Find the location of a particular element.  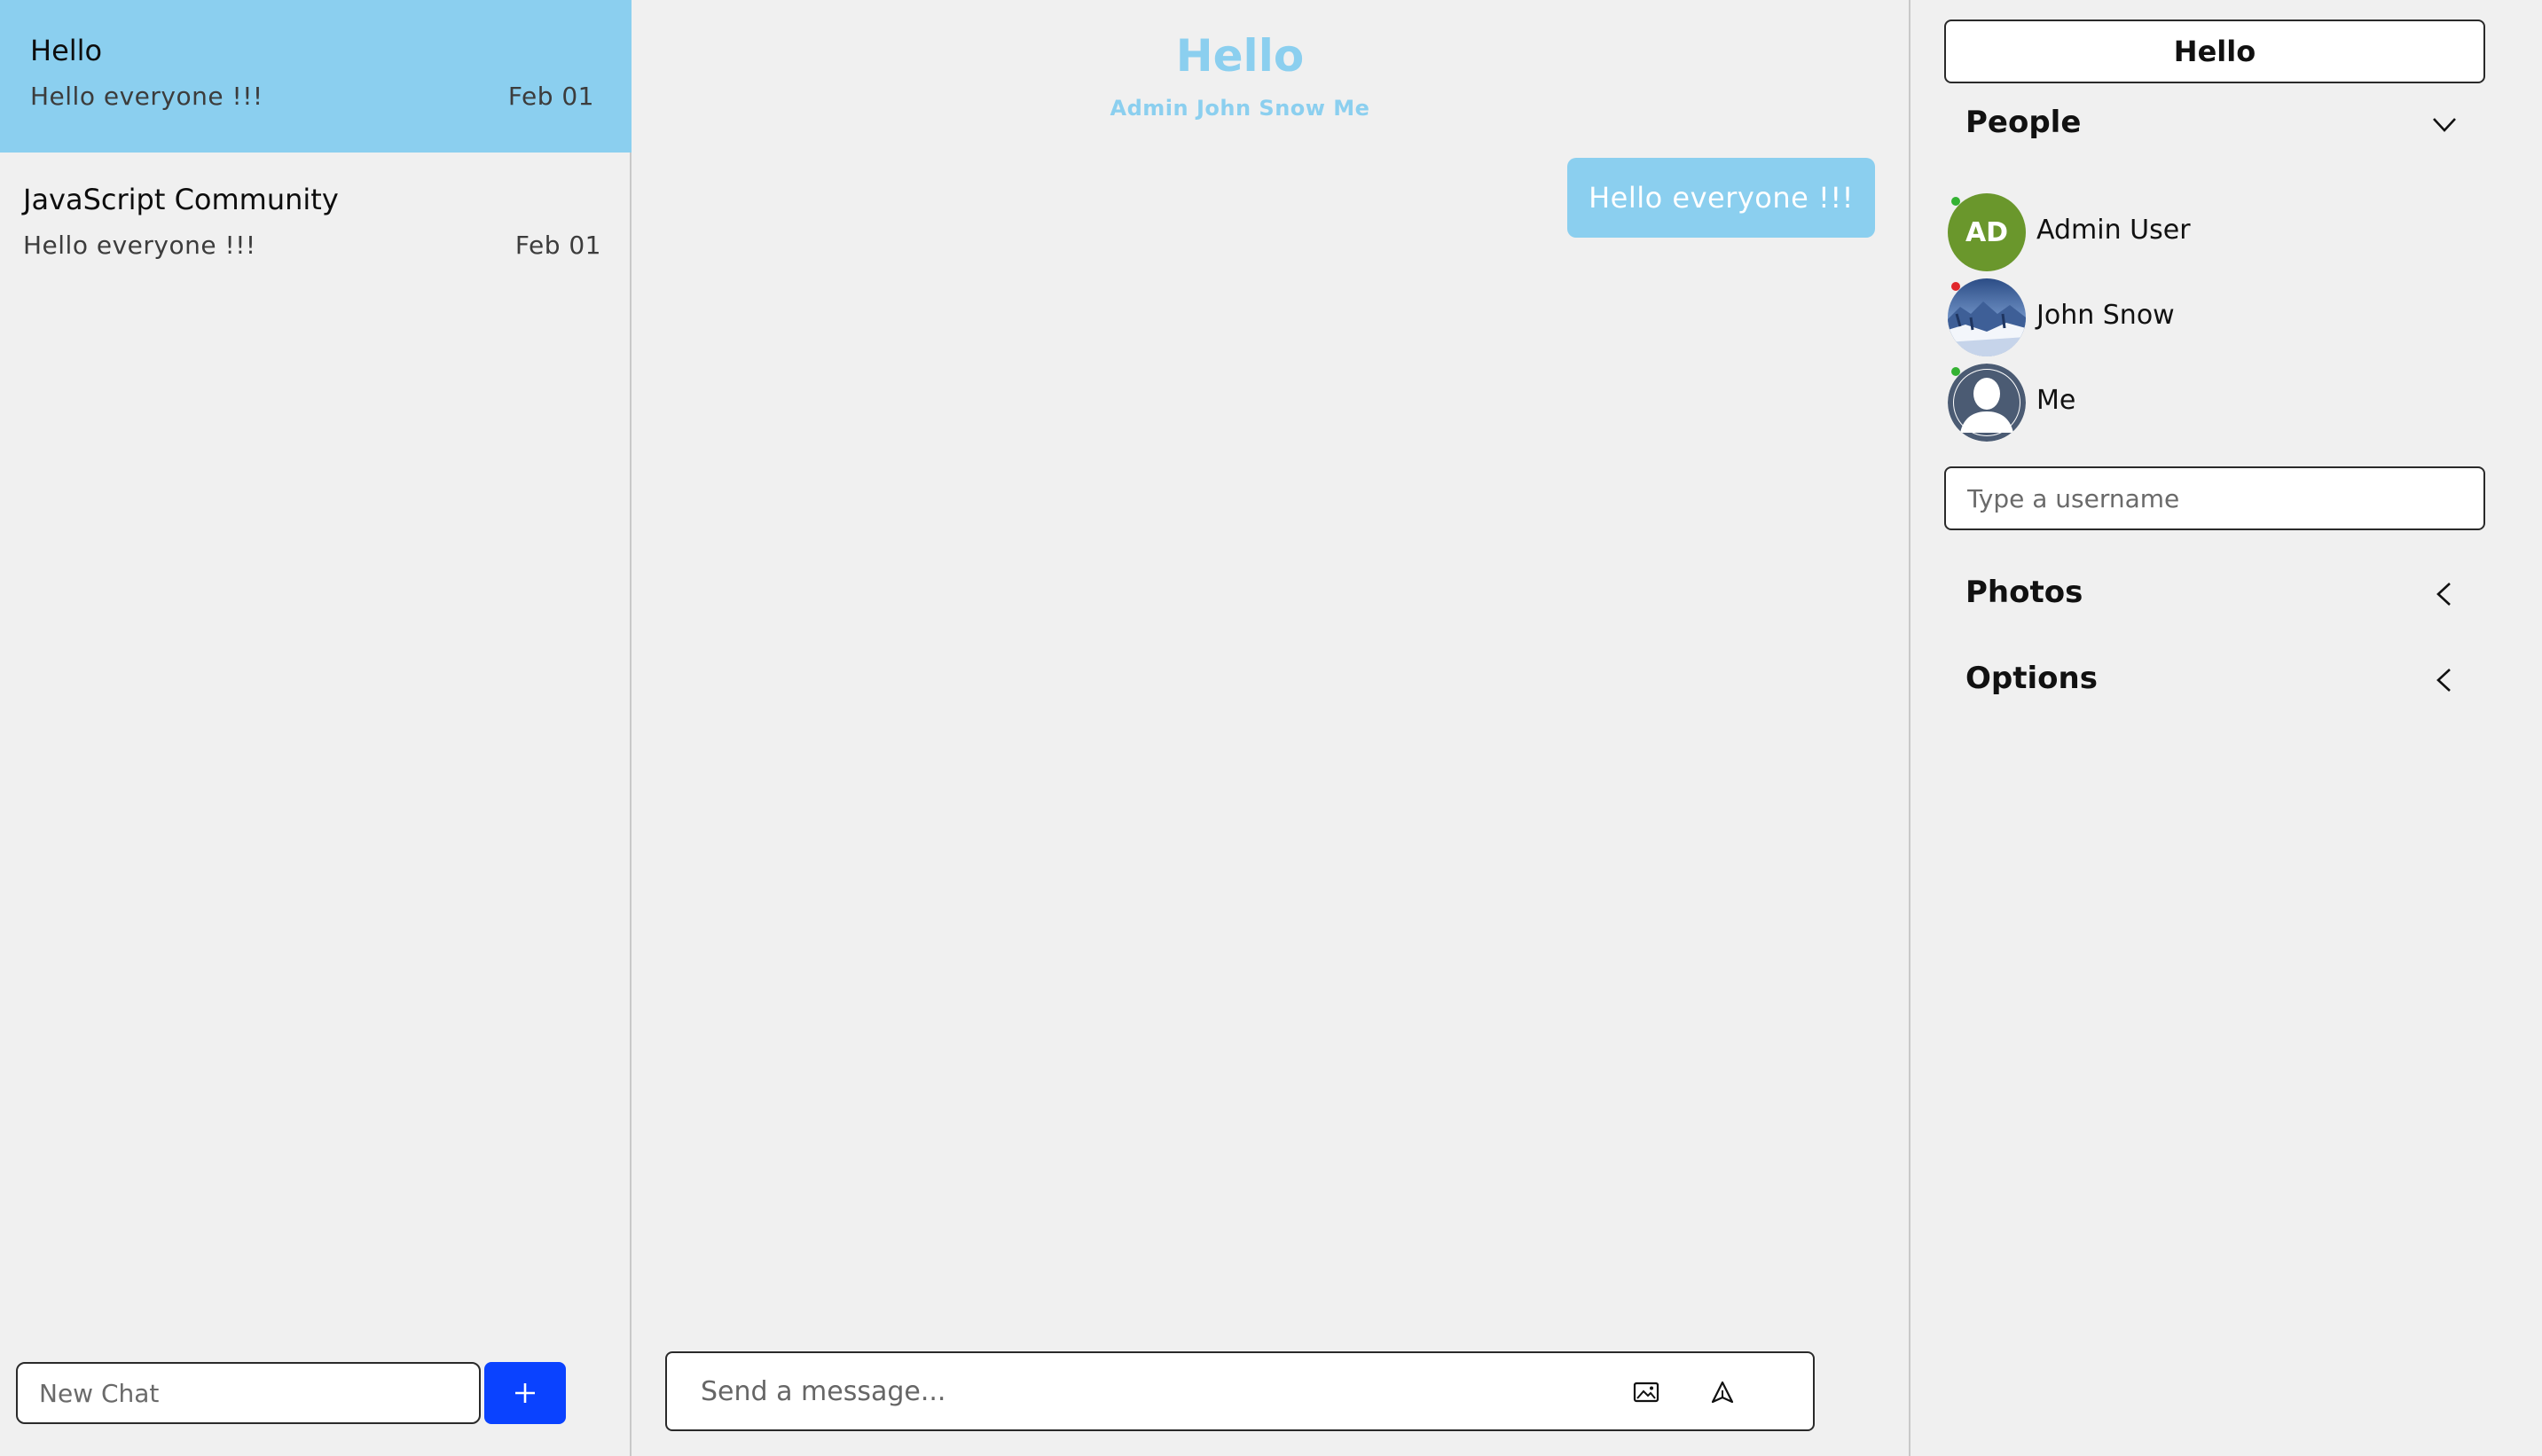

chat-title-field: Hello is located at coordinates (2214, 51).